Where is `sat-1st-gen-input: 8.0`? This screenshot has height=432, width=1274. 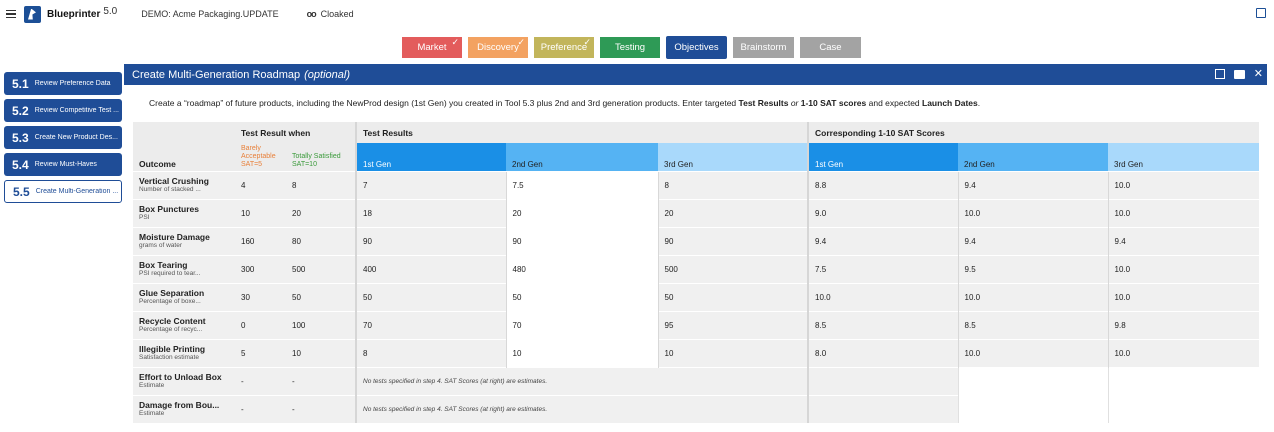 sat-1st-gen-input: 8.0 is located at coordinates (883, 352).